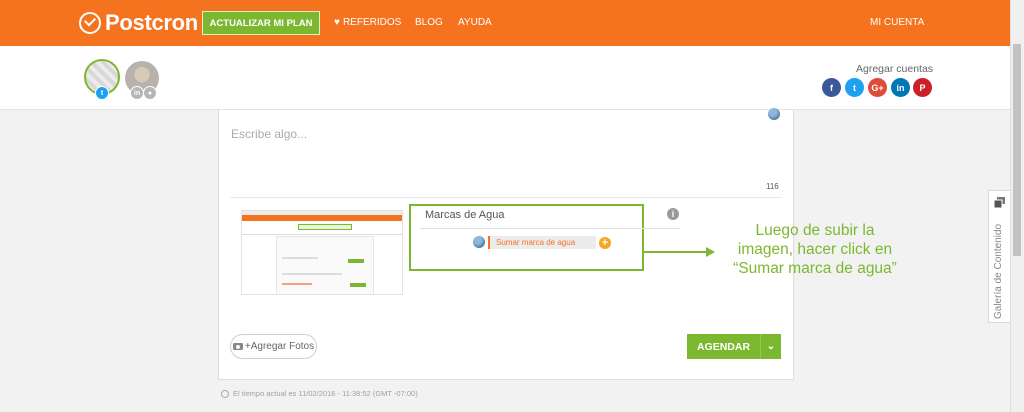 The height and width of the screenshot is (412, 1024). Describe the element at coordinates (679, 252) in the screenshot. I see `callout-arrow` at that location.